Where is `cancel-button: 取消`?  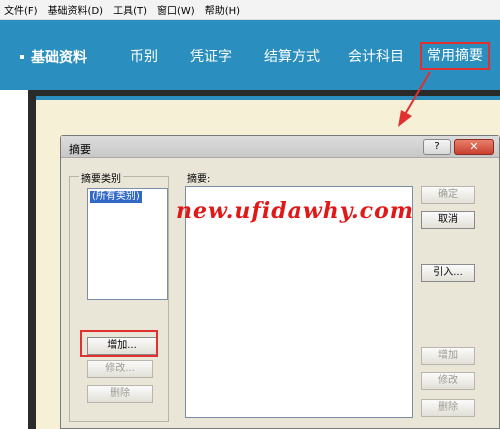 cancel-button: 取消 is located at coordinates (448, 220).